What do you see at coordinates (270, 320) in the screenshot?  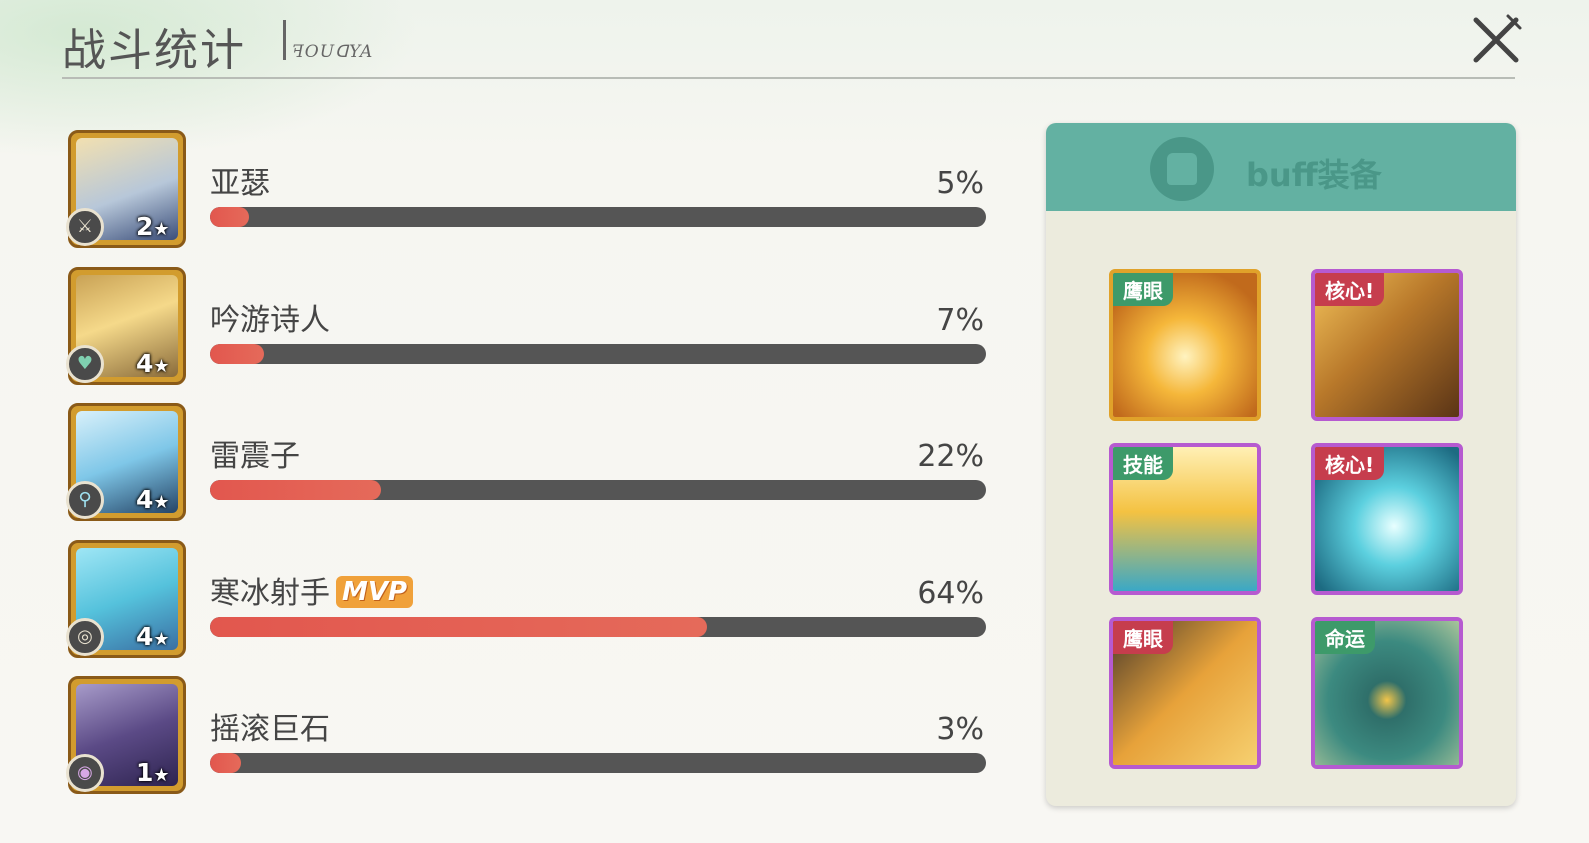 I see `hero-name: 吟游诗人` at bounding box center [270, 320].